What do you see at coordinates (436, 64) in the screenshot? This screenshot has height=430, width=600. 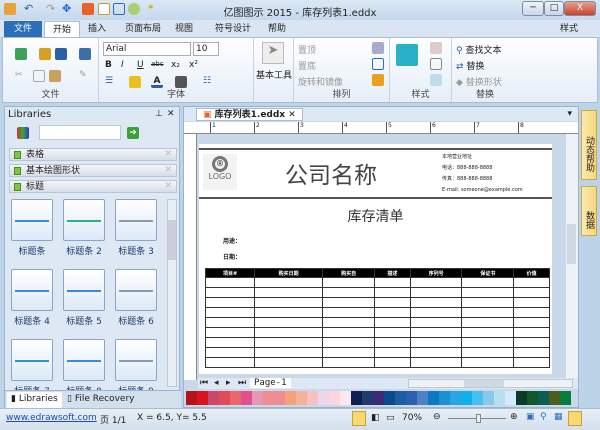 I see `line-icon` at bounding box center [436, 64].